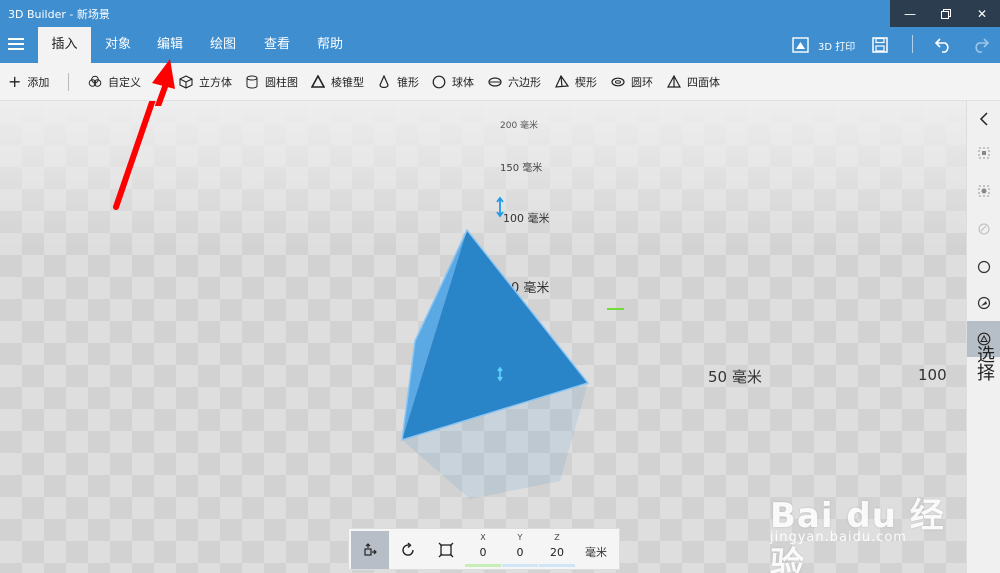 This screenshot has height=573, width=1000. I want to click on y-position-input: 0, so click(520, 552).